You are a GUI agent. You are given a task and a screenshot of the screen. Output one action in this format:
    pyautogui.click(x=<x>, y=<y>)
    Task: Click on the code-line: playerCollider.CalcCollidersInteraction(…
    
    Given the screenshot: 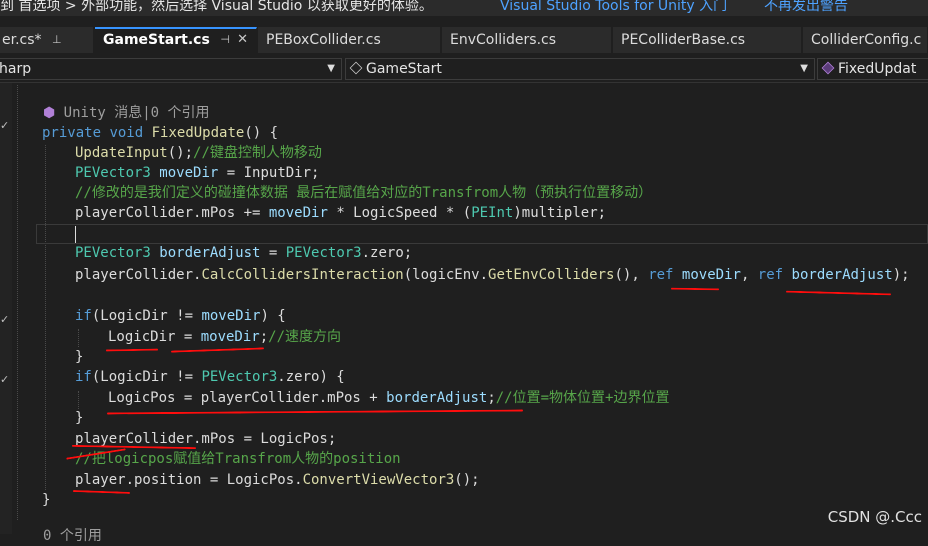 What is the action you would take?
    pyautogui.click(x=492, y=275)
    